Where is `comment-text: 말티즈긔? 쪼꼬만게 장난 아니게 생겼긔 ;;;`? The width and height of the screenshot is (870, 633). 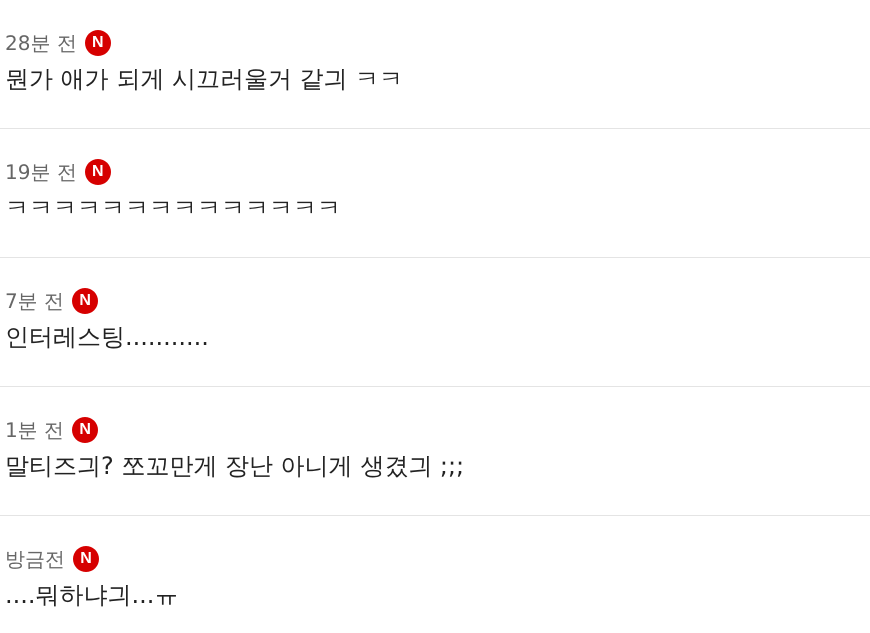
comment-text: 말티즈긔? 쪼꼬만게 장난 아니게 생겼긔 ;;; is located at coordinates (235, 466).